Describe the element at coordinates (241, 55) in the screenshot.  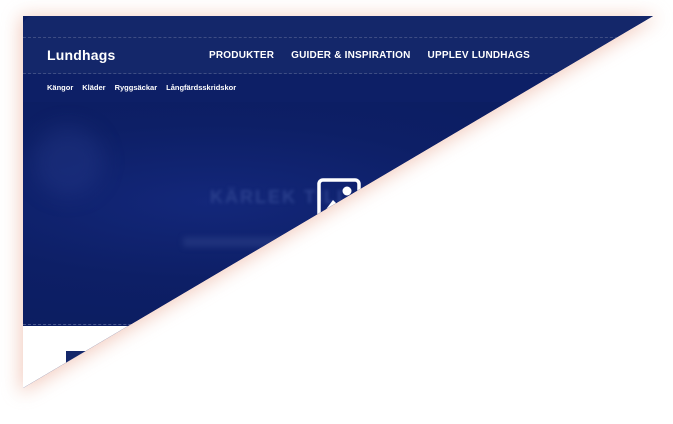
I see `main-nav-item-produkter: PRODUKTER` at that location.